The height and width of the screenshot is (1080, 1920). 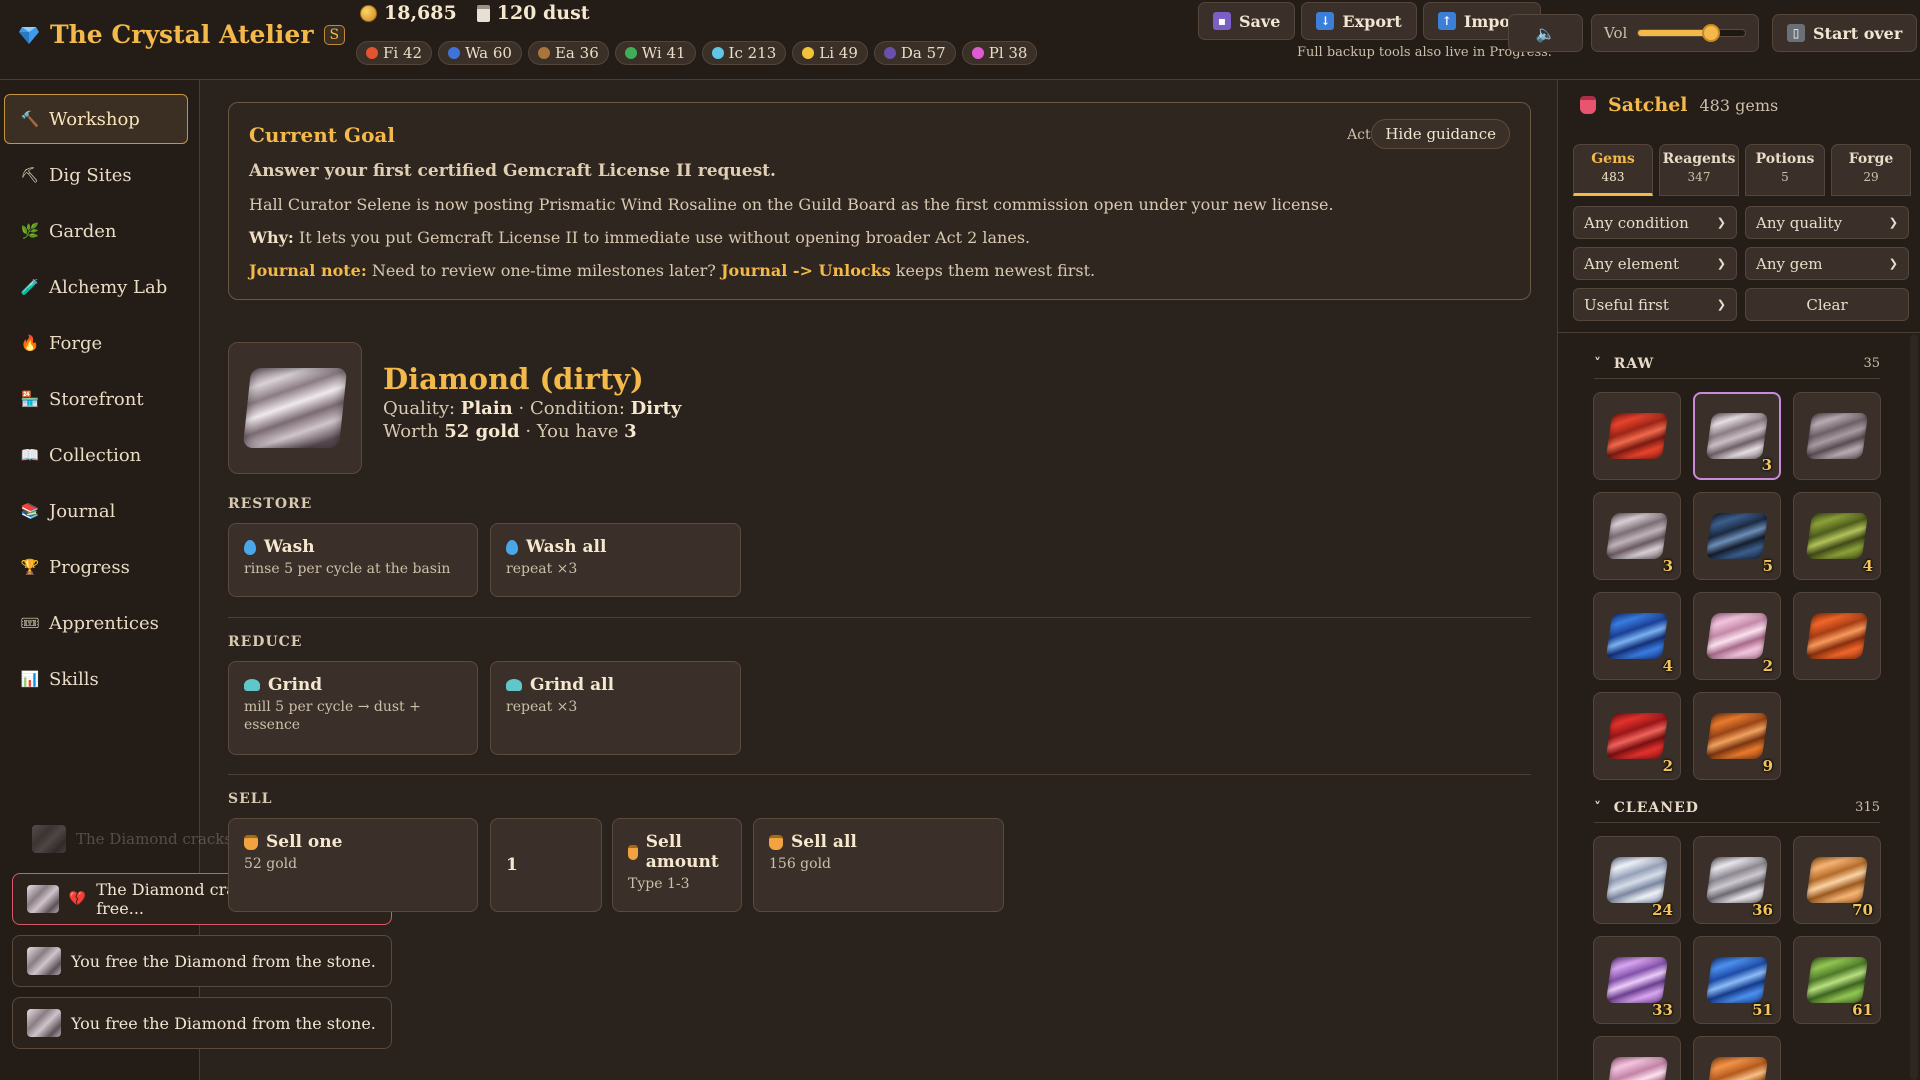 I want to click on group-divider, so click(x=1737, y=378).